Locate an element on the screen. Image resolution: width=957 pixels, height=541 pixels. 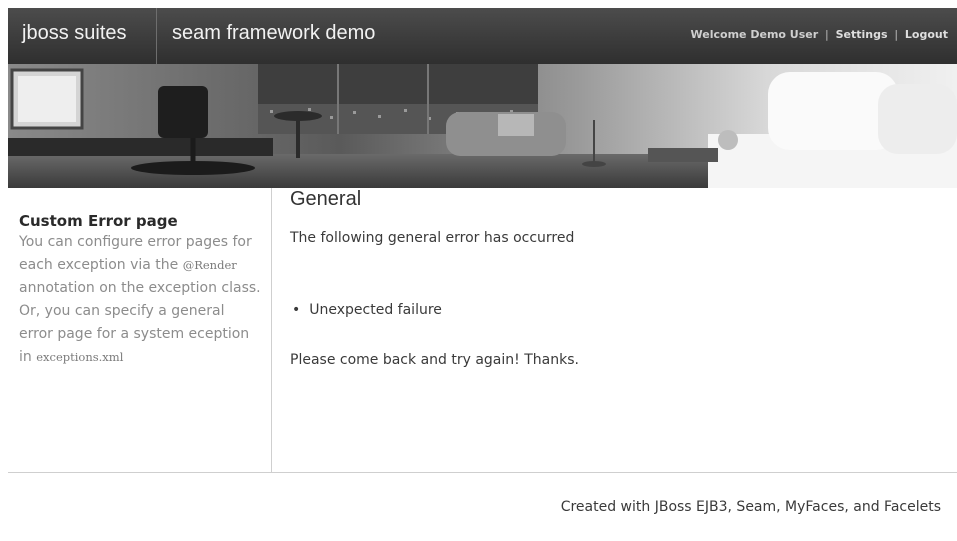
welcome-text: Welcome Demo User is located at coordinates (754, 34).